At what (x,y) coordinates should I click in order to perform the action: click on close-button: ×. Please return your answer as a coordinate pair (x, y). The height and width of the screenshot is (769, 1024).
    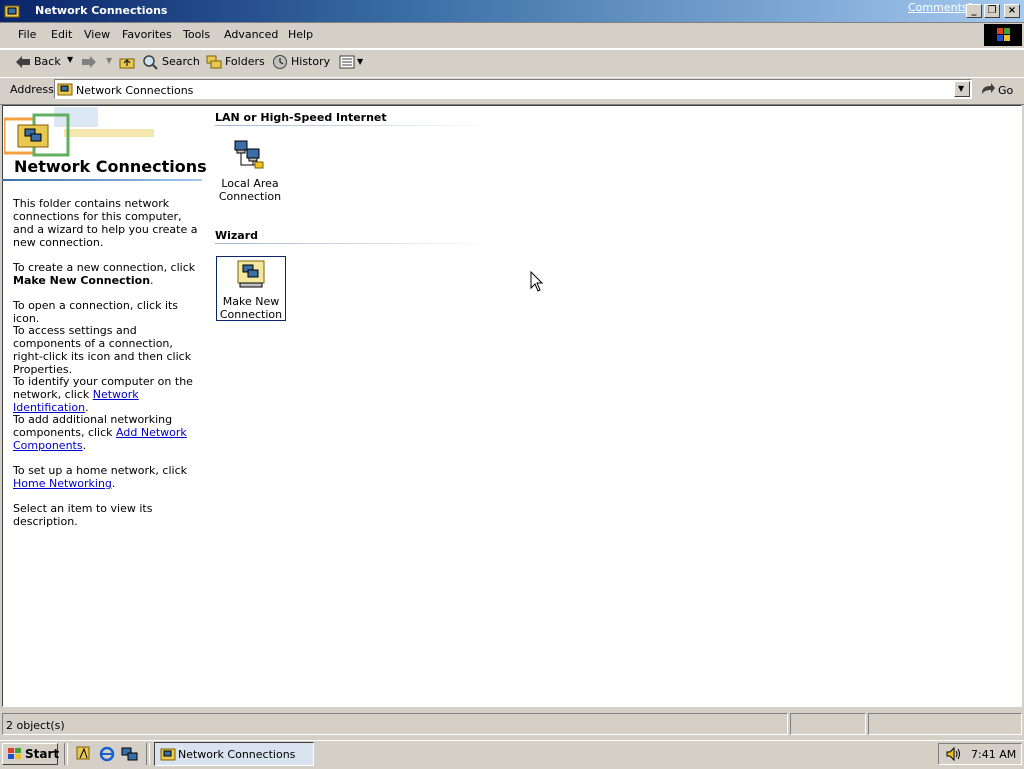
    Looking at the image, I should click on (1012, 11).